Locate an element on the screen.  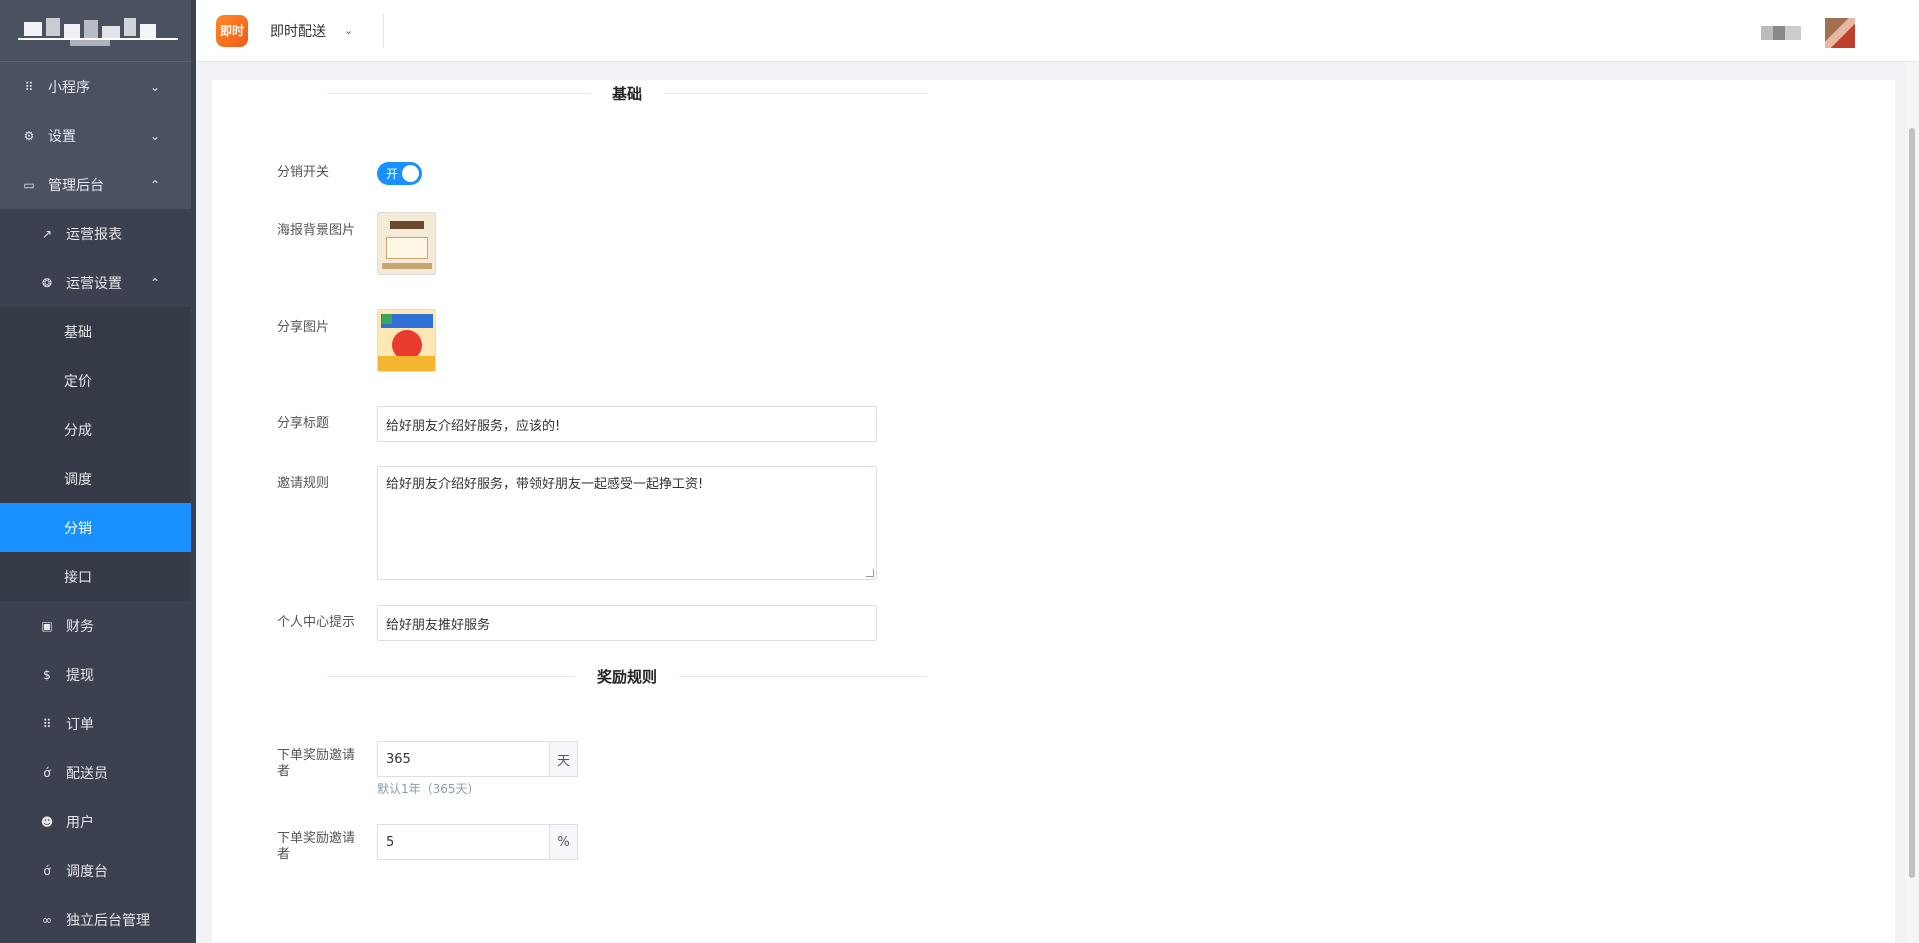
sidebar-item-dispatch: 调度 is located at coordinates (98, 478).